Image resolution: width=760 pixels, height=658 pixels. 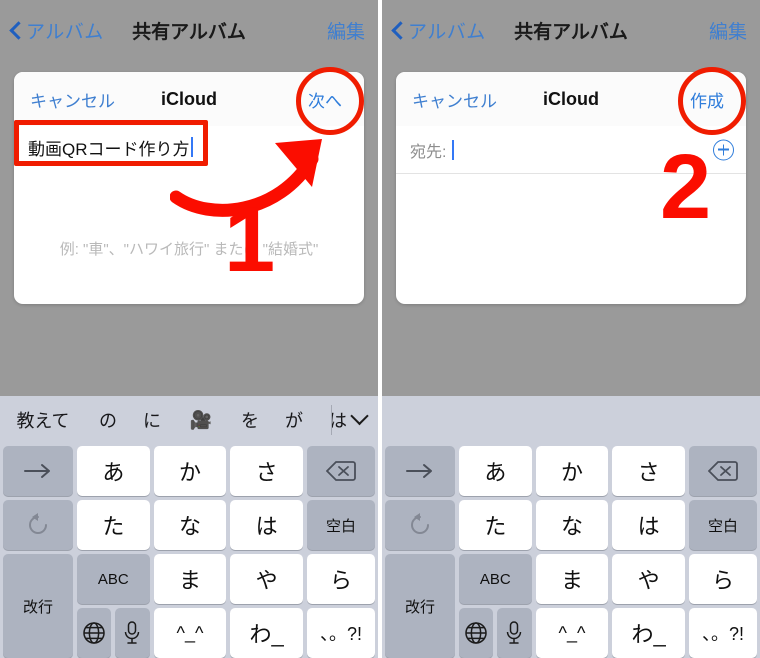 What do you see at coordinates (43, 420) in the screenshot?
I see `suggestion-0: 教えて` at bounding box center [43, 420].